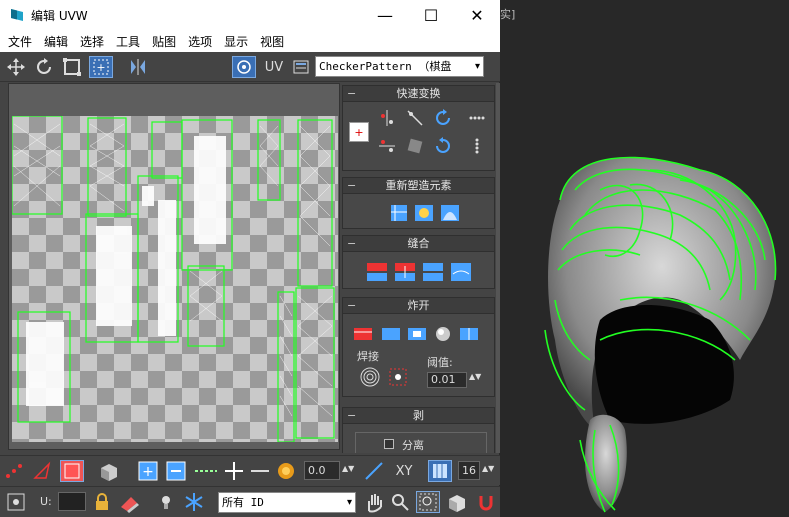 This screenshot has height=517, width=789. I want to click on menu-view: 视图, so click(272, 41).